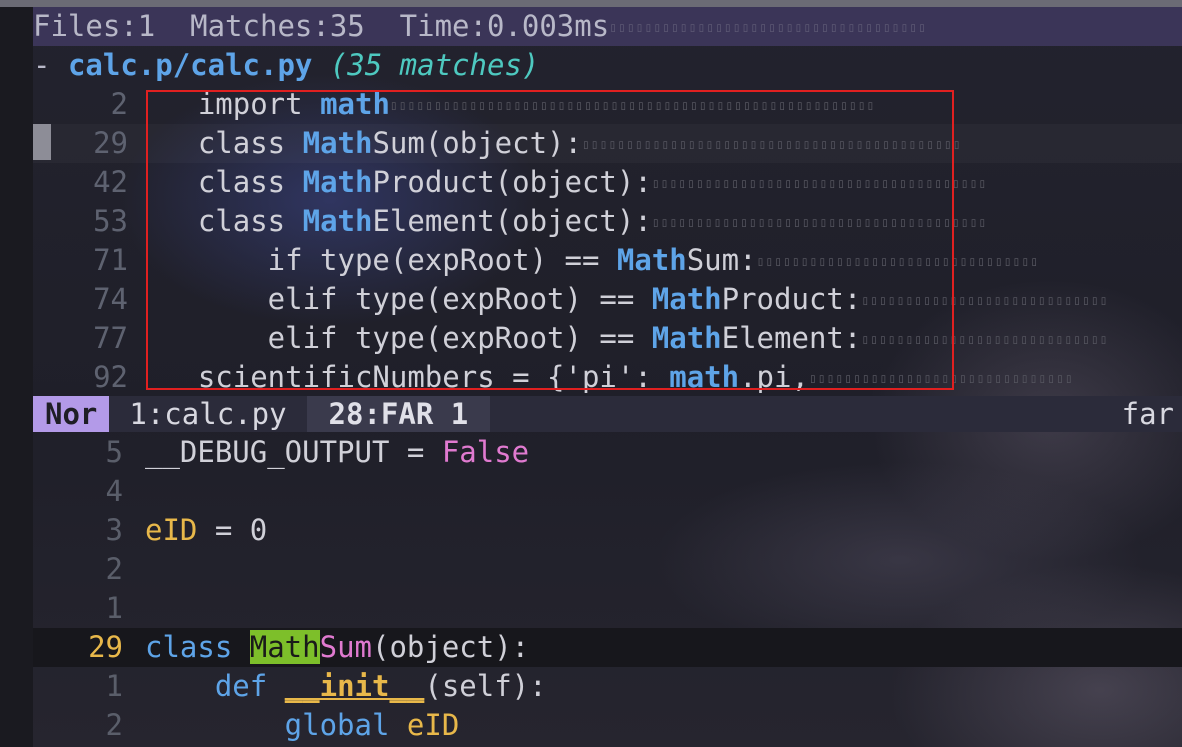  I want to click on current-line-number: 29, so click(105, 647).